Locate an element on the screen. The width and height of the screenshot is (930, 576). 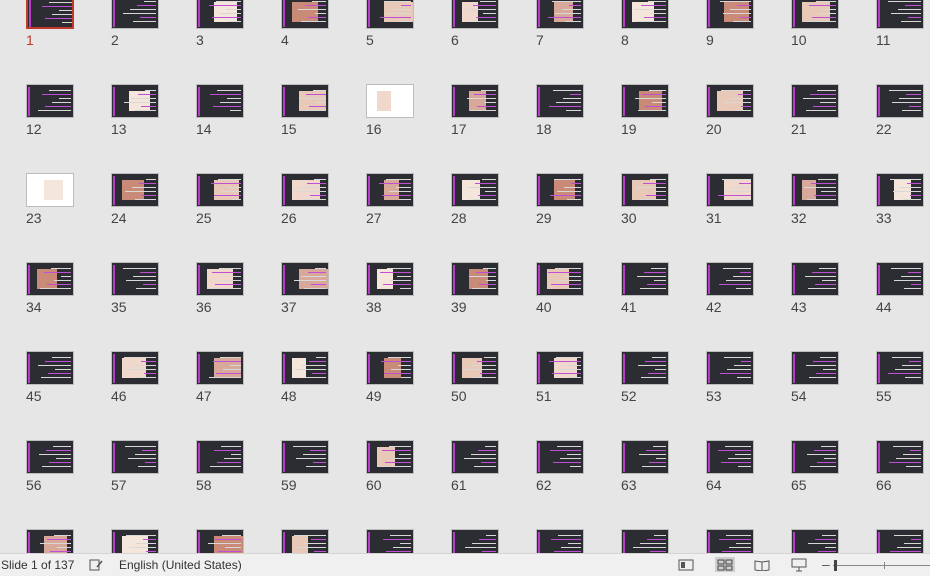
slide-thumbnail: 24 is located at coordinates (135, 199).